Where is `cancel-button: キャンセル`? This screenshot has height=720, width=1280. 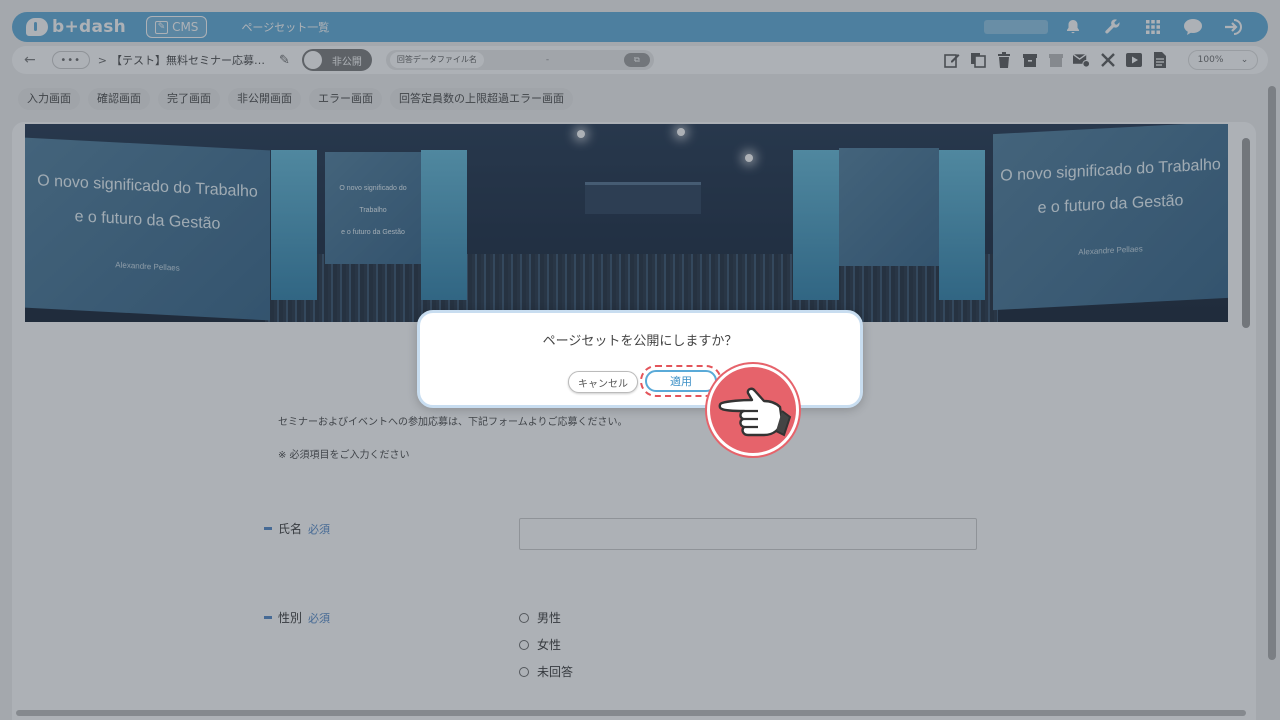
cancel-button: キャンセル is located at coordinates (603, 382).